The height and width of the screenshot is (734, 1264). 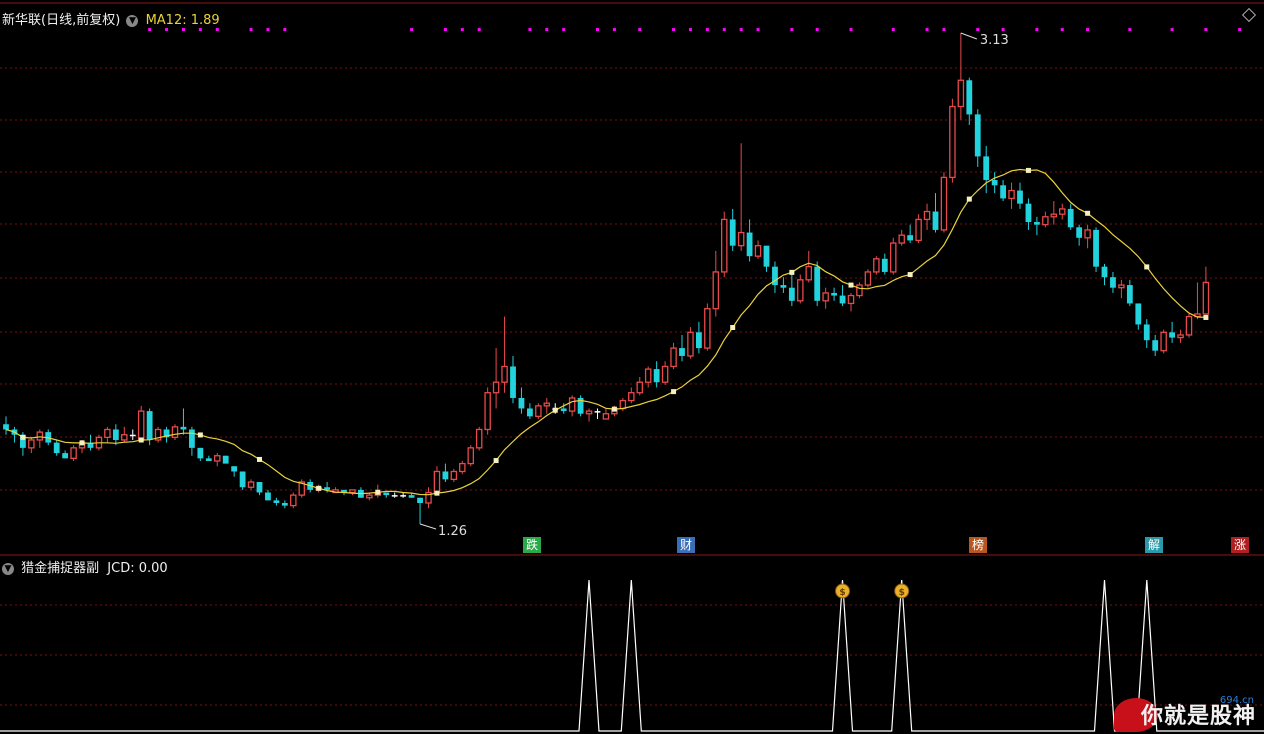 I want to click on settings-toggle-icon: ▼, so click(x=132, y=20).